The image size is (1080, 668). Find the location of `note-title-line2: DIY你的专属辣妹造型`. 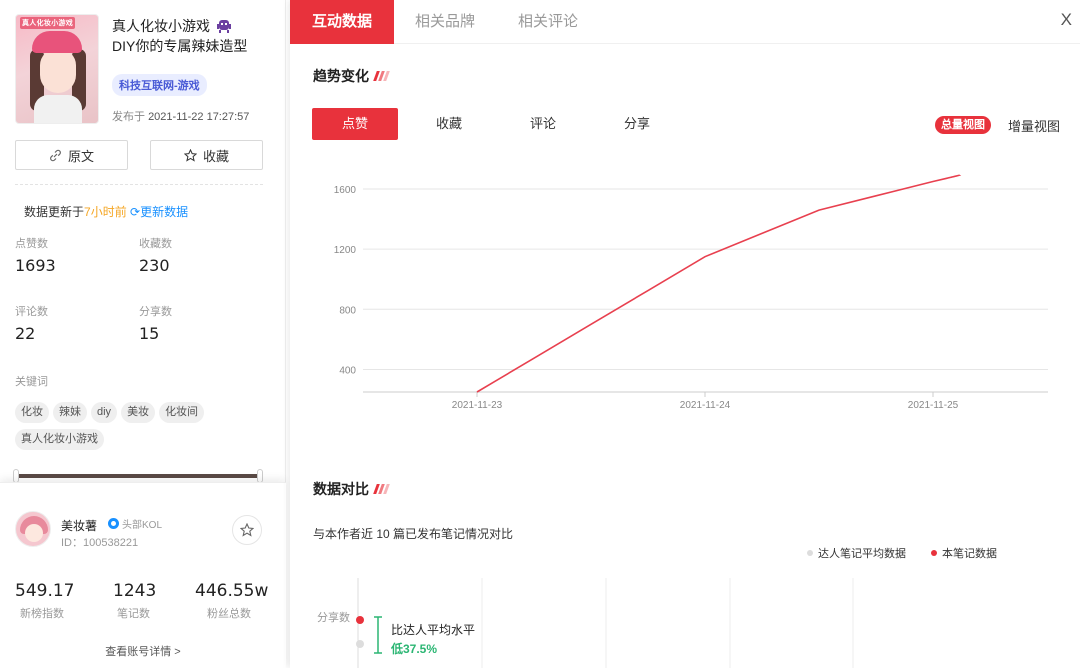

note-title-line2: DIY你的专属辣妹造型 is located at coordinates (180, 46).